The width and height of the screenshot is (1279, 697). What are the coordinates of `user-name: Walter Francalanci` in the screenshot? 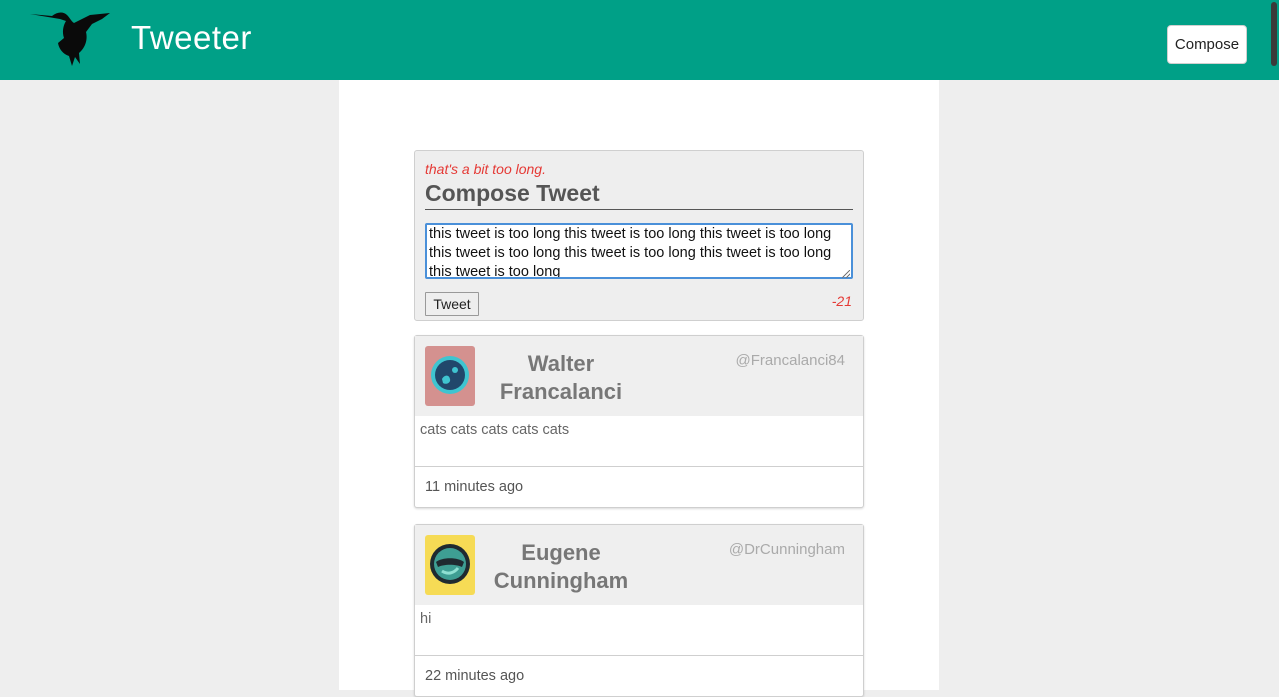 It's located at (561, 377).